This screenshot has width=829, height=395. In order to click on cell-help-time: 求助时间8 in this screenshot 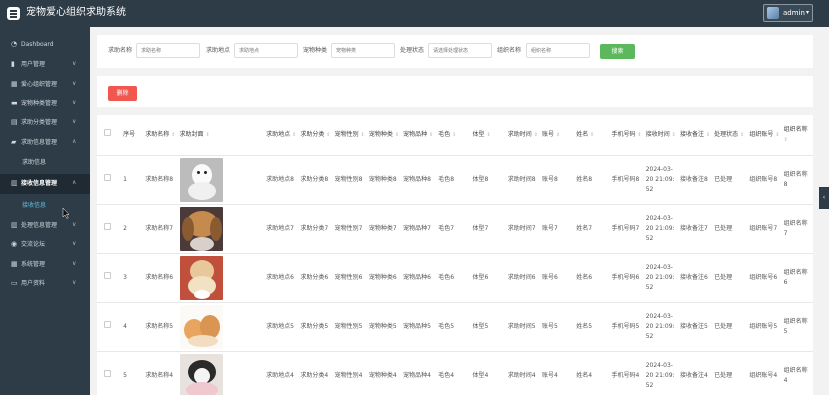, I will do `click(521, 179)`.